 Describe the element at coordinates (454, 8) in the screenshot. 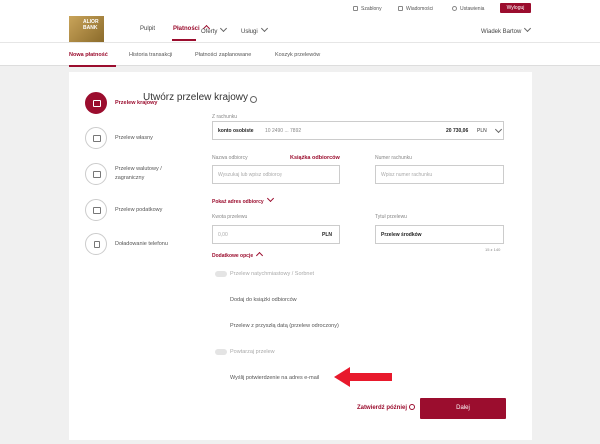

I see `gear-icon` at that location.